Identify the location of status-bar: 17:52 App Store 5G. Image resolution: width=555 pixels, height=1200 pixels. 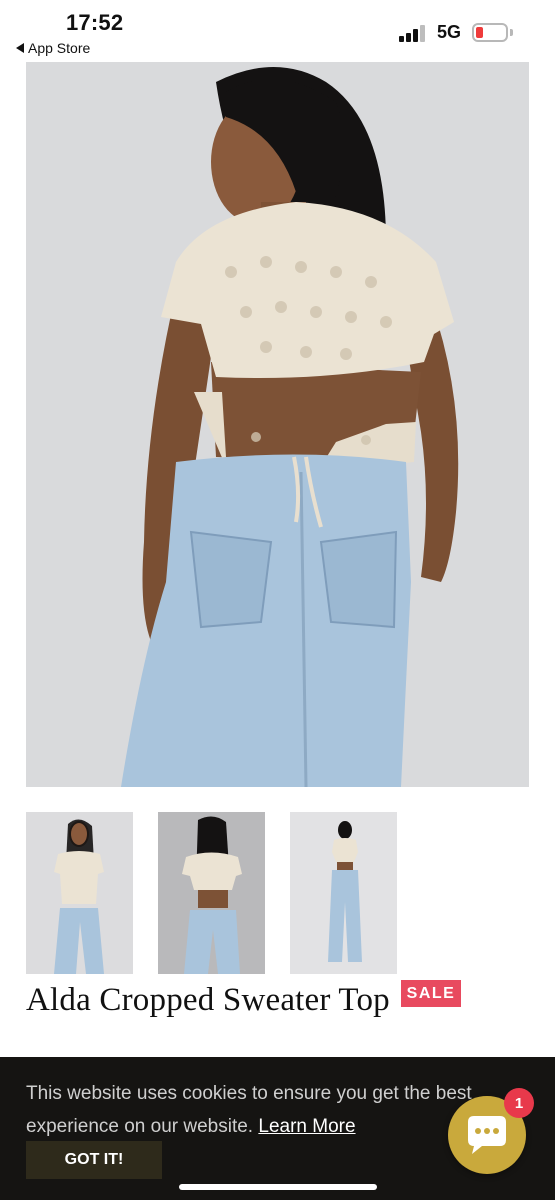
(277, 30).